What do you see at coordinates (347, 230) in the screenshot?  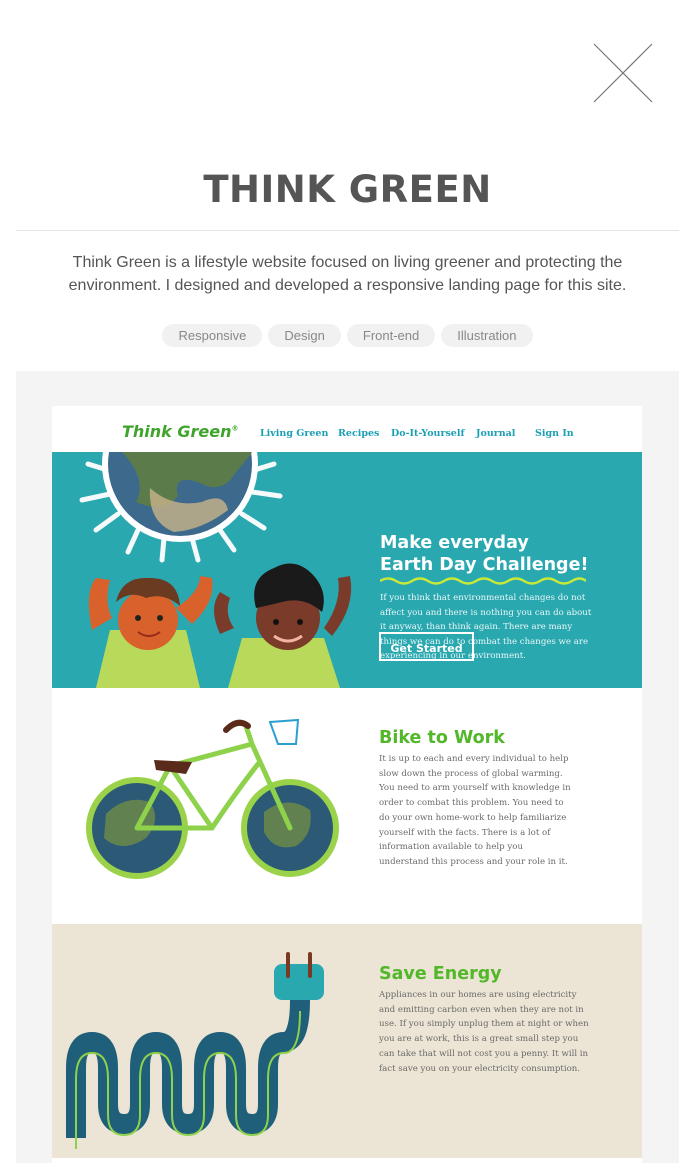 I see `title-divider` at bounding box center [347, 230].